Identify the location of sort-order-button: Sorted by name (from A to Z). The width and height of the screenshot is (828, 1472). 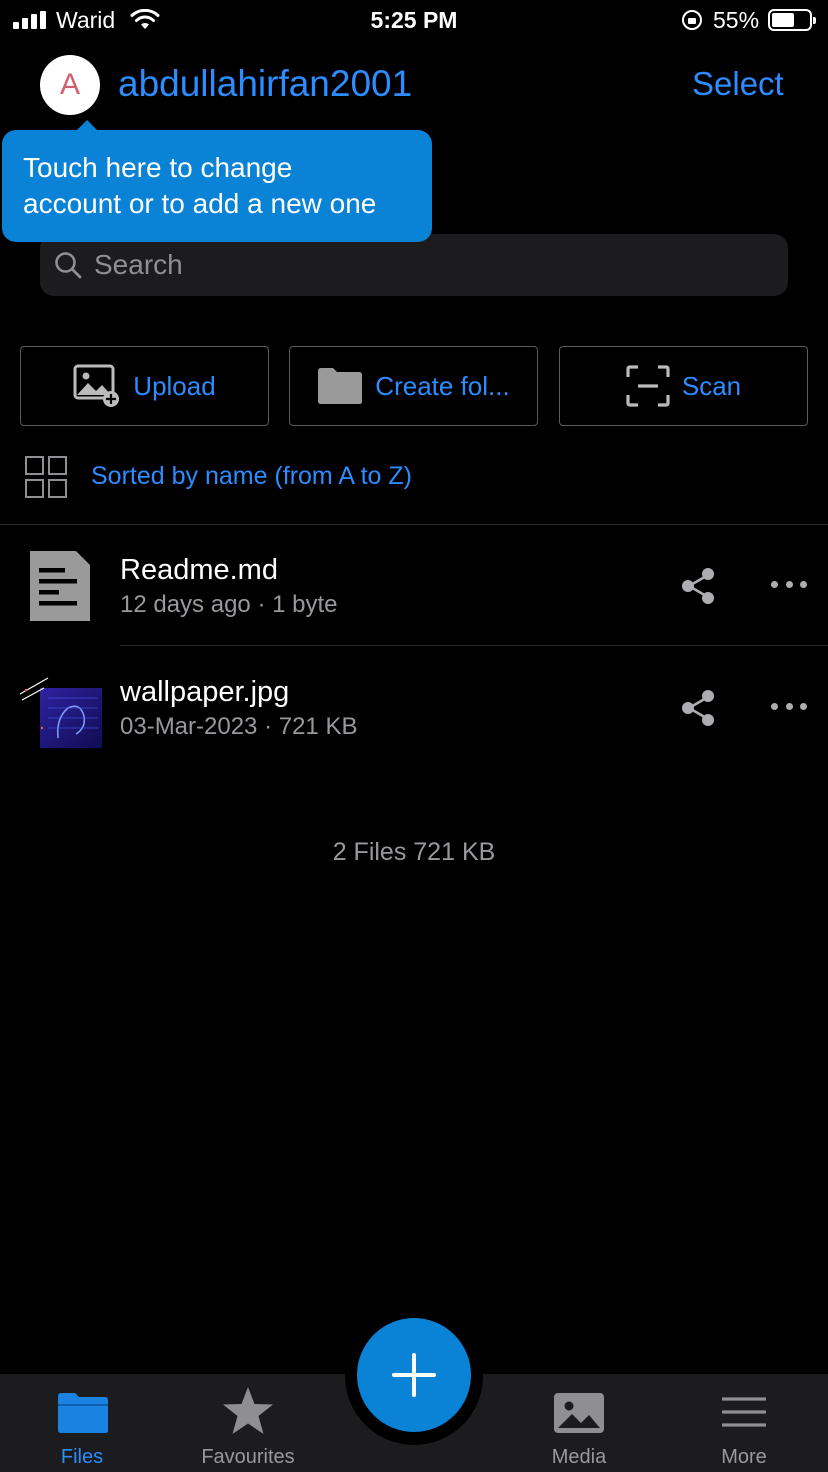
(251, 476).